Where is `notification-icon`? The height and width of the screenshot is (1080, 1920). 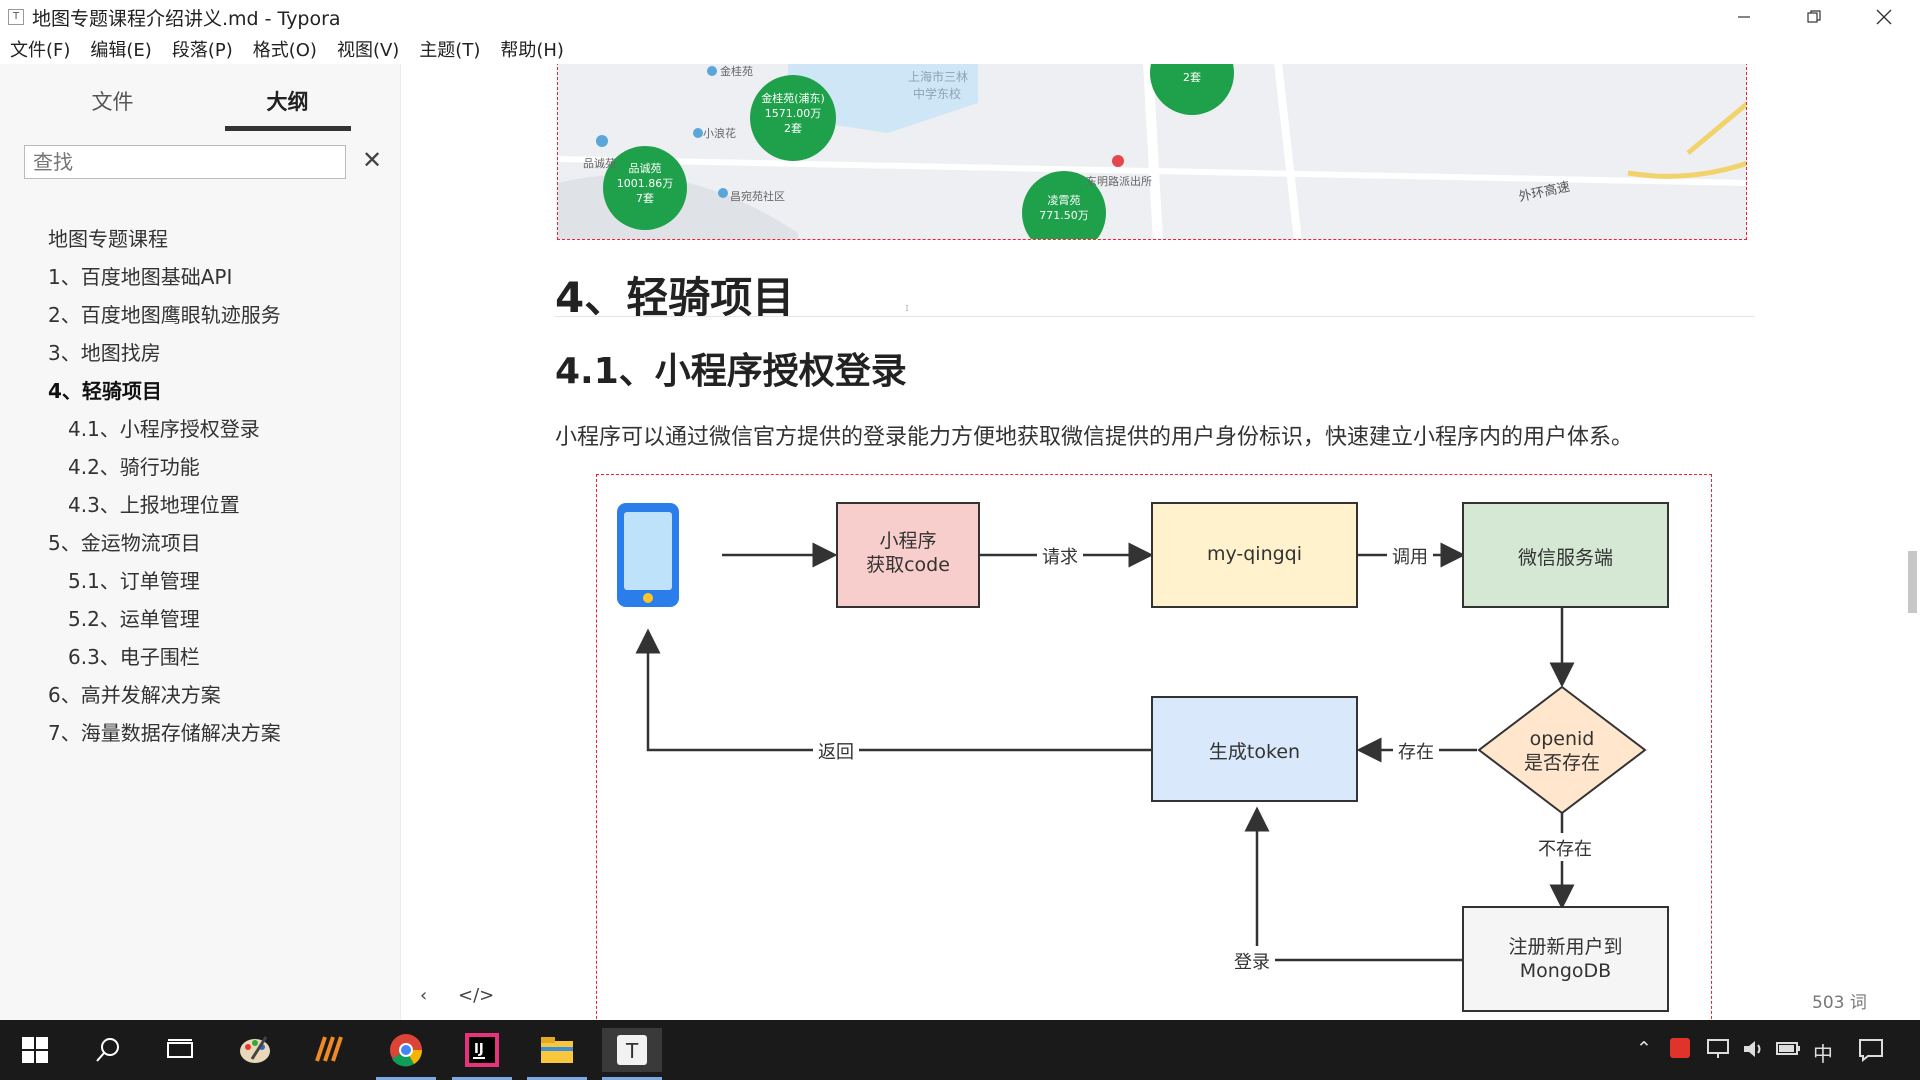
notification-icon is located at coordinates (1871, 1052).